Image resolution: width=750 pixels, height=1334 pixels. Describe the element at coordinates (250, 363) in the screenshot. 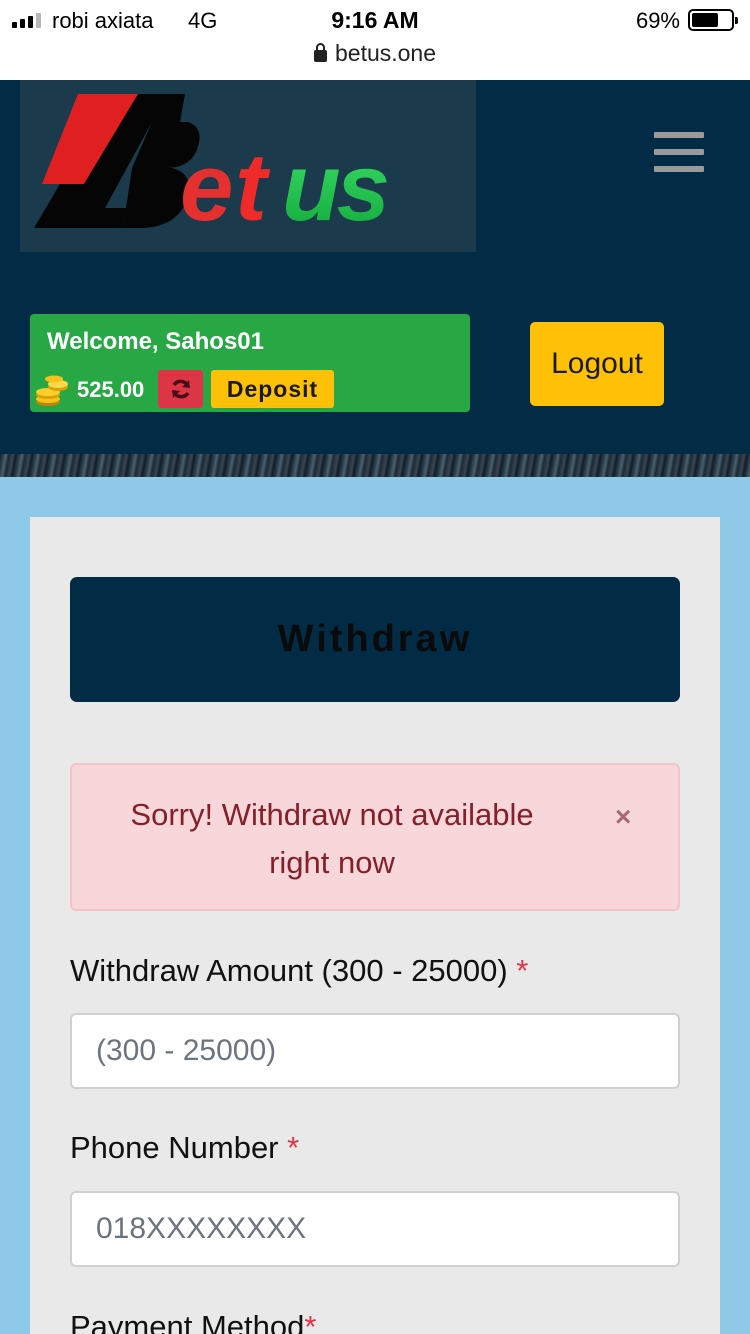

I see `account-panel: Welcome, Sahos01 525.00 Deposit` at that location.